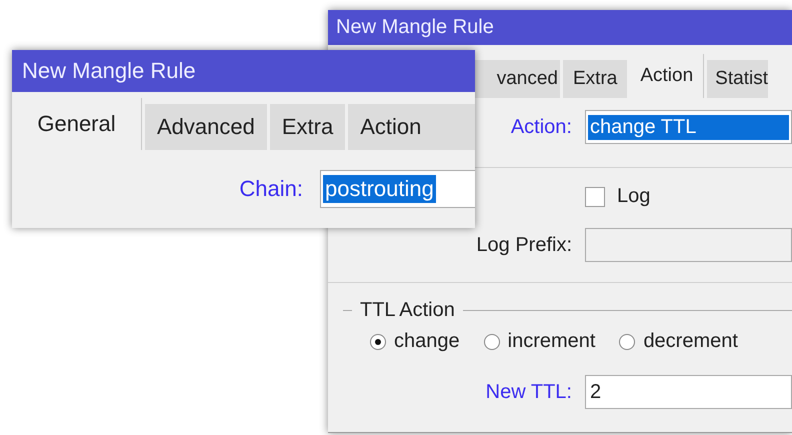  Describe the element at coordinates (206, 127) in the screenshot. I see `tab: Advanced` at that location.